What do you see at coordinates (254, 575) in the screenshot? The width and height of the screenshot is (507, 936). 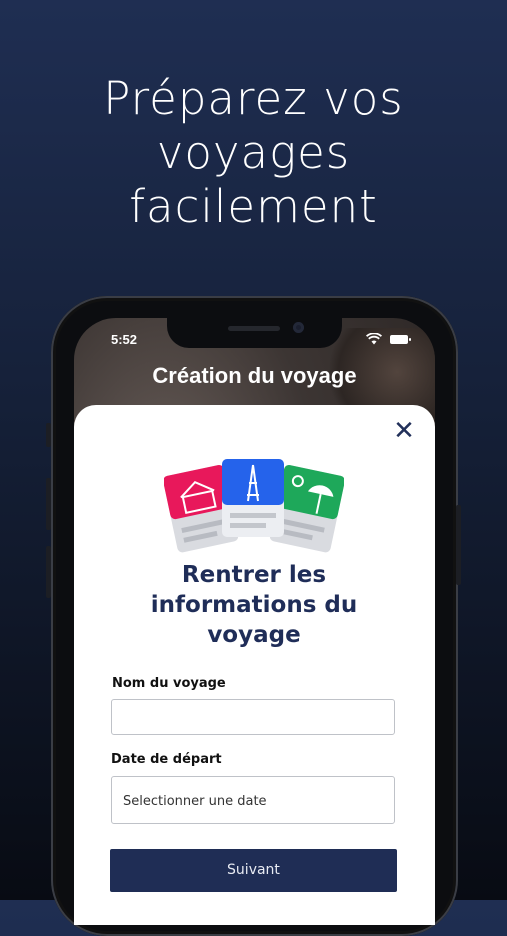 I see `form-title-line-1: Rentrer les` at bounding box center [254, 575].